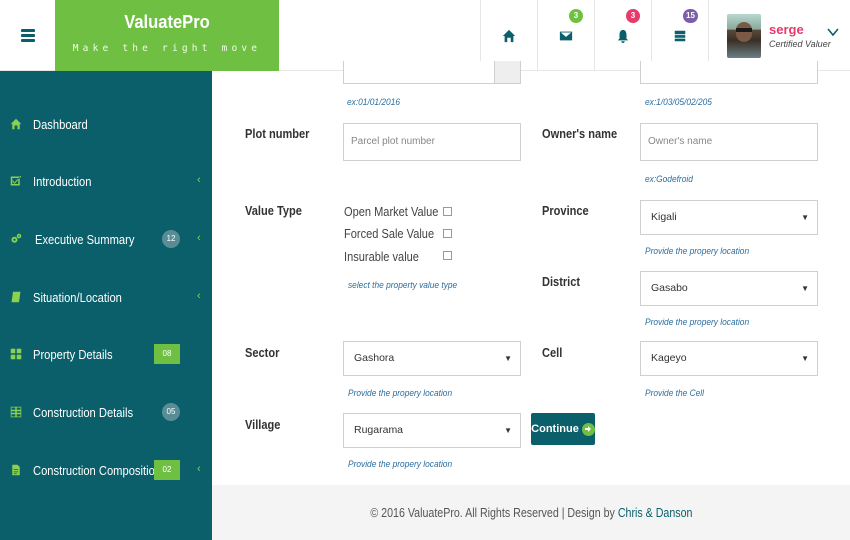 This screenshot has width=850, height=540. What do you see at coordinates (623, 36) in the screenshot?
I see `bell-icon` at bounding box center [623, 36].